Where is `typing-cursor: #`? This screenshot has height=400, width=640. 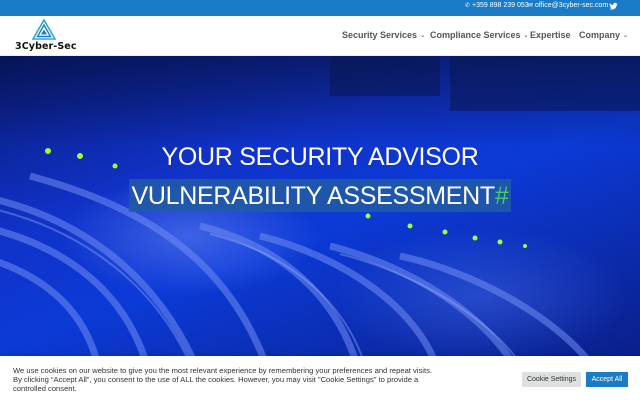
typing-cursor: # is located at coordinates (501, 196).